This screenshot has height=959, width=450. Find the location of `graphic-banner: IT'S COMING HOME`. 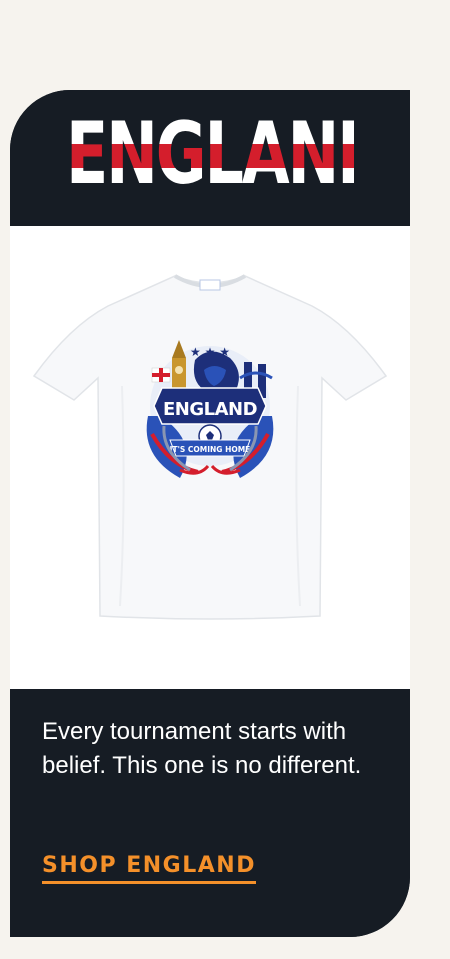

graphic-banner: IT'S COMING HOME is located at coordinates (210, 449).